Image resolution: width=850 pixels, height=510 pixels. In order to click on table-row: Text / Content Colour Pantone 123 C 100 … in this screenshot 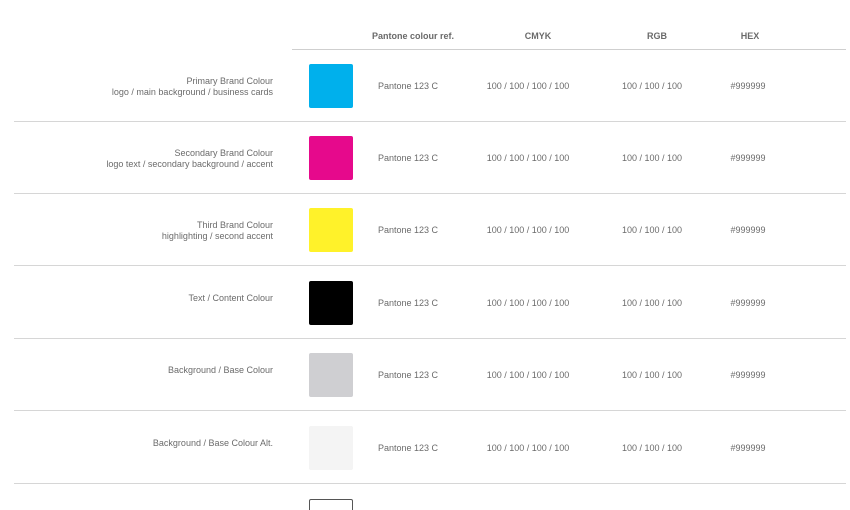, I will do `click(425, 303)`.